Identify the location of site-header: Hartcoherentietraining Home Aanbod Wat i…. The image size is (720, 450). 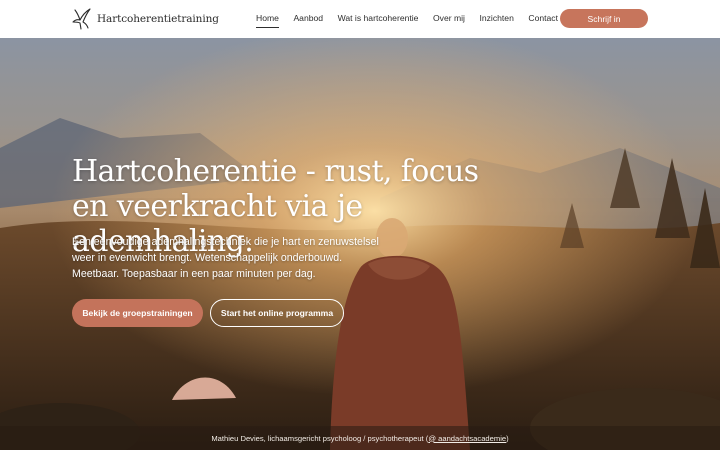
(360, 19).